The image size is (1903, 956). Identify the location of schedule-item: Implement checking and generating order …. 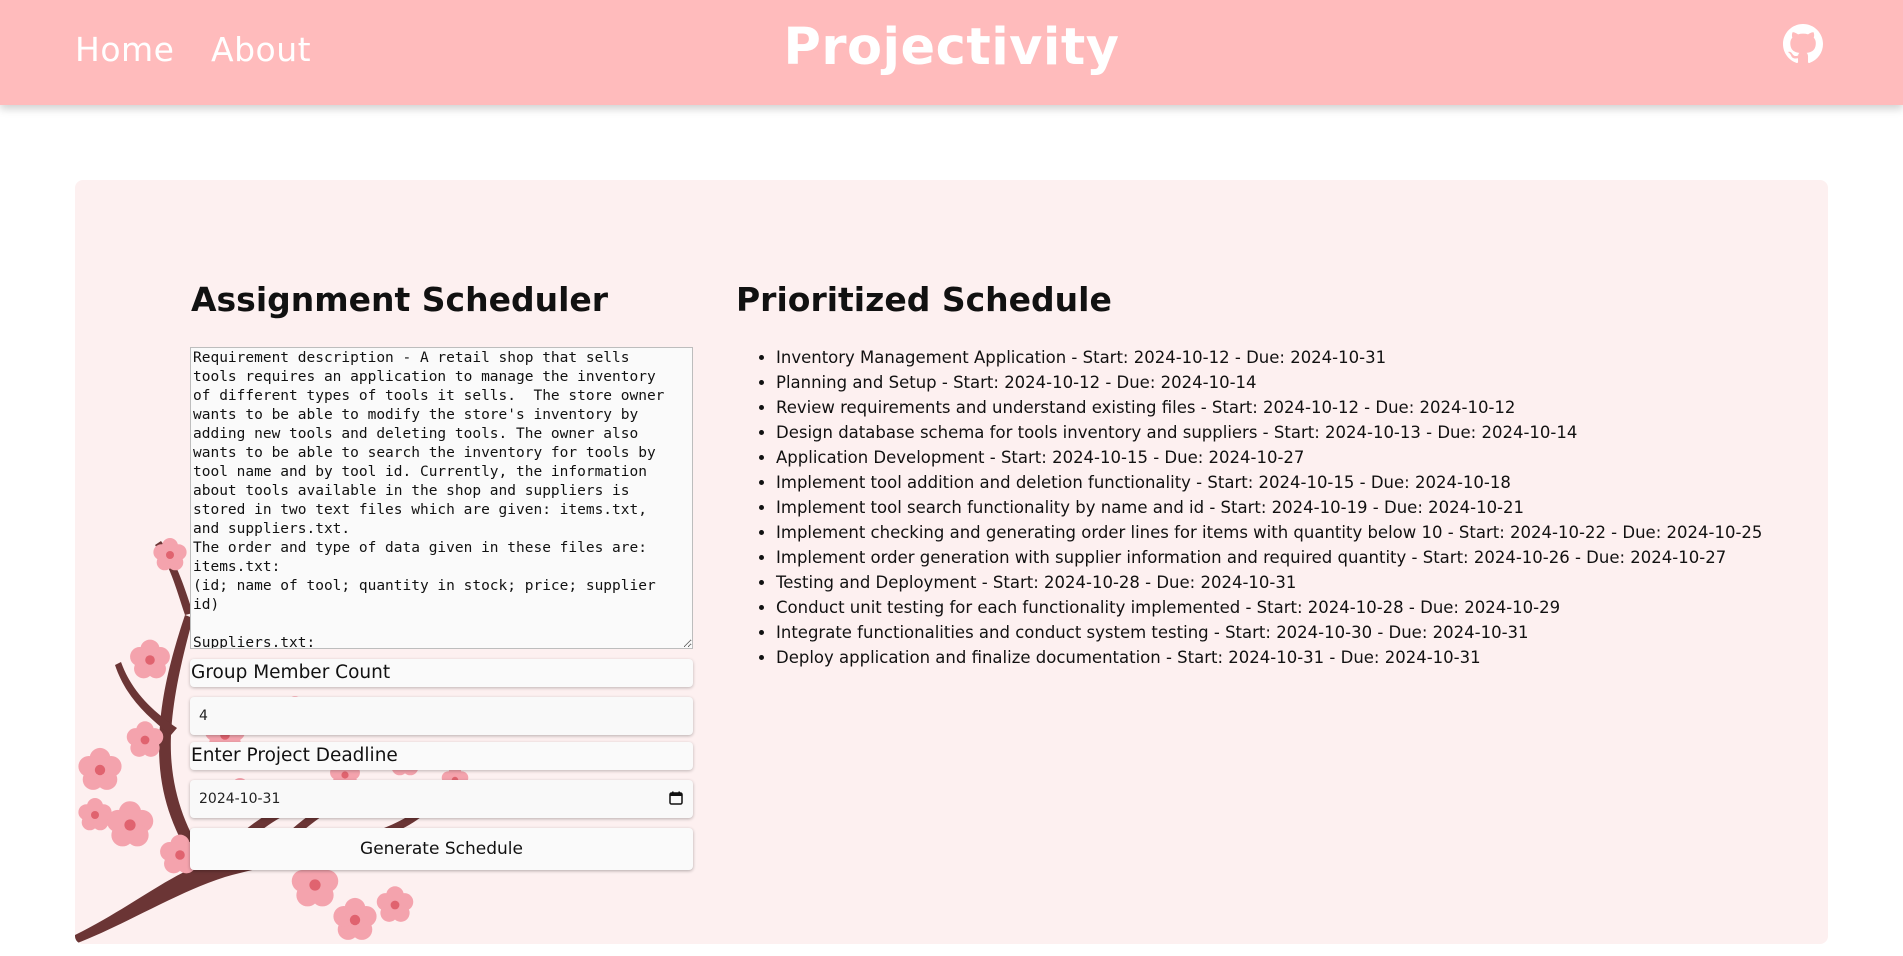
(1301, 532).